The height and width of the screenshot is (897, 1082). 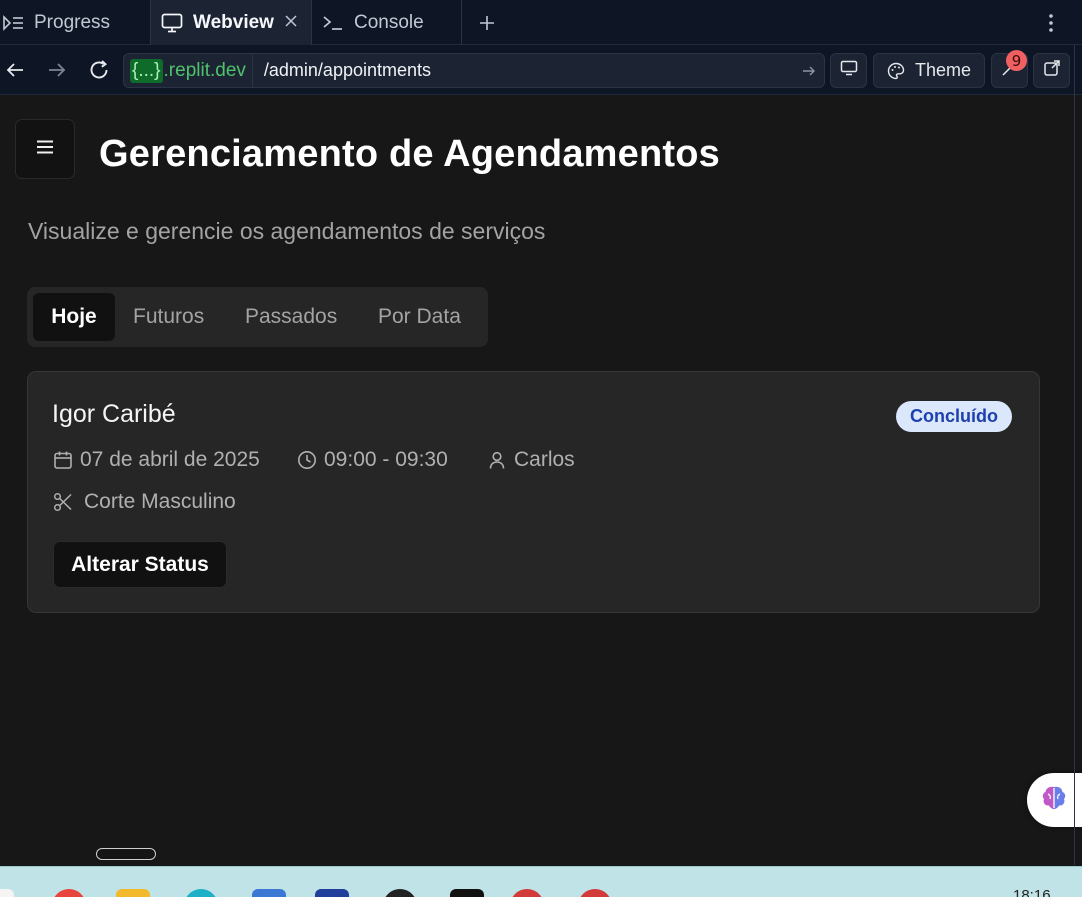 What do you see at coordinates (204, 70) in the screenshot?
I see `url-host-domain: .replit.dev` at bounding box center [204, 70].